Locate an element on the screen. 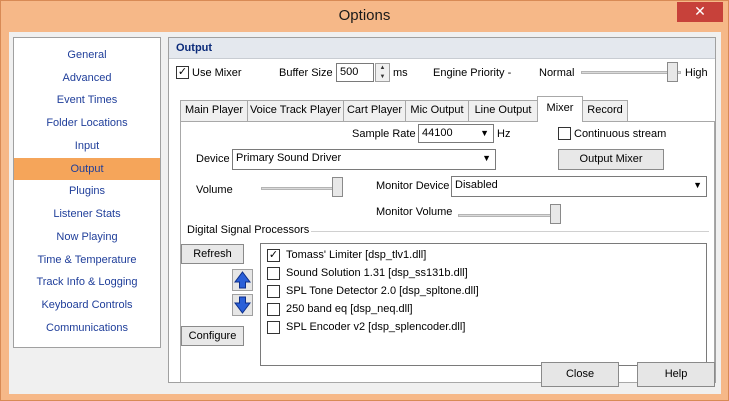  spin-up-icon: ▲ is located at coordinates (382, 68).